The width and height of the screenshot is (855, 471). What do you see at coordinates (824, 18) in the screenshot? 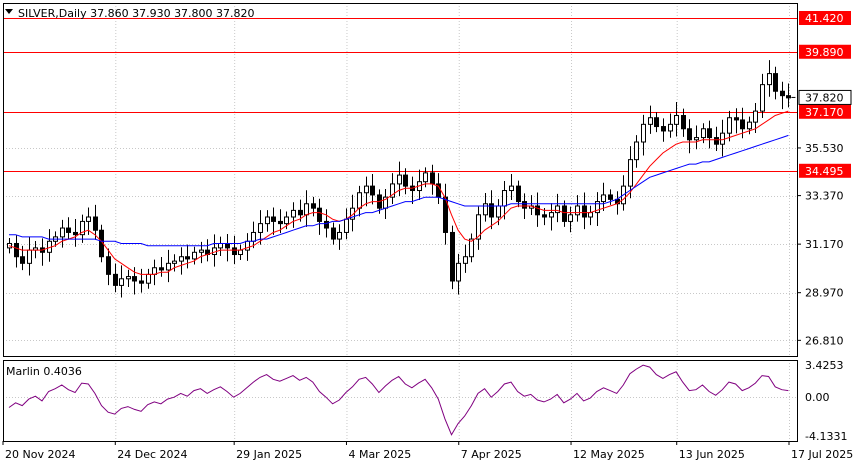
I see `level-price-label: 41.420` at bounding box center [824, 18].